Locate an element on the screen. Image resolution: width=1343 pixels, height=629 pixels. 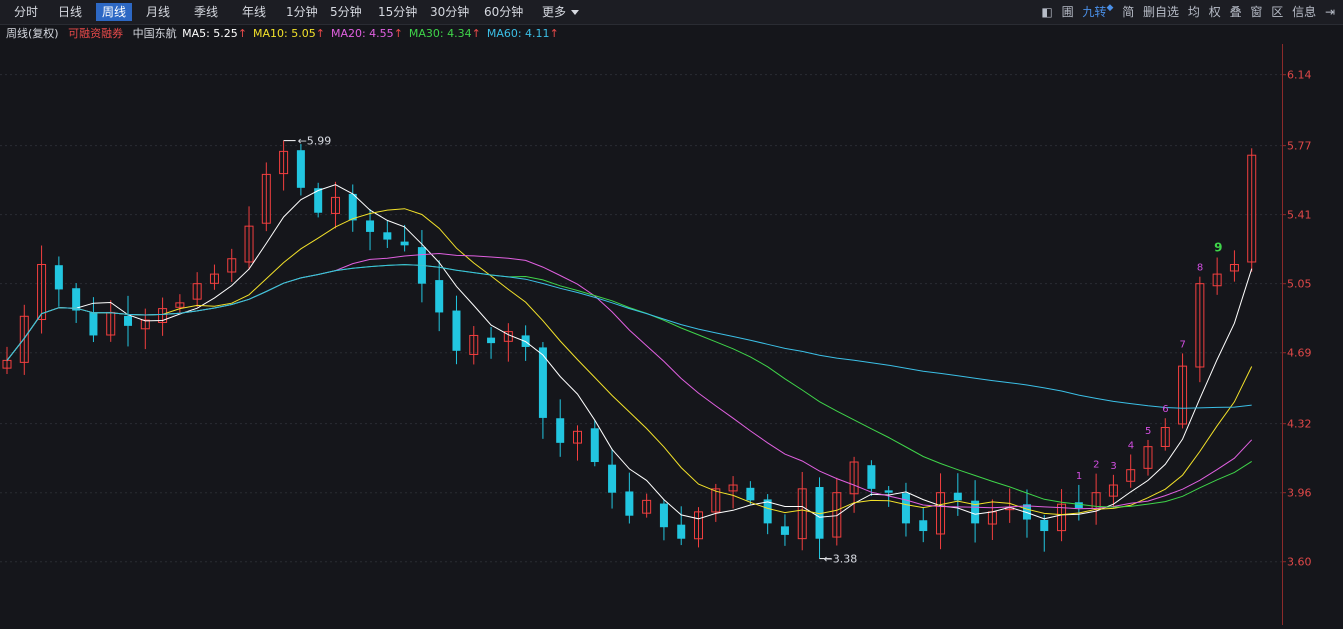
td-count-label: 3 is located at coordinates (1113, 466).